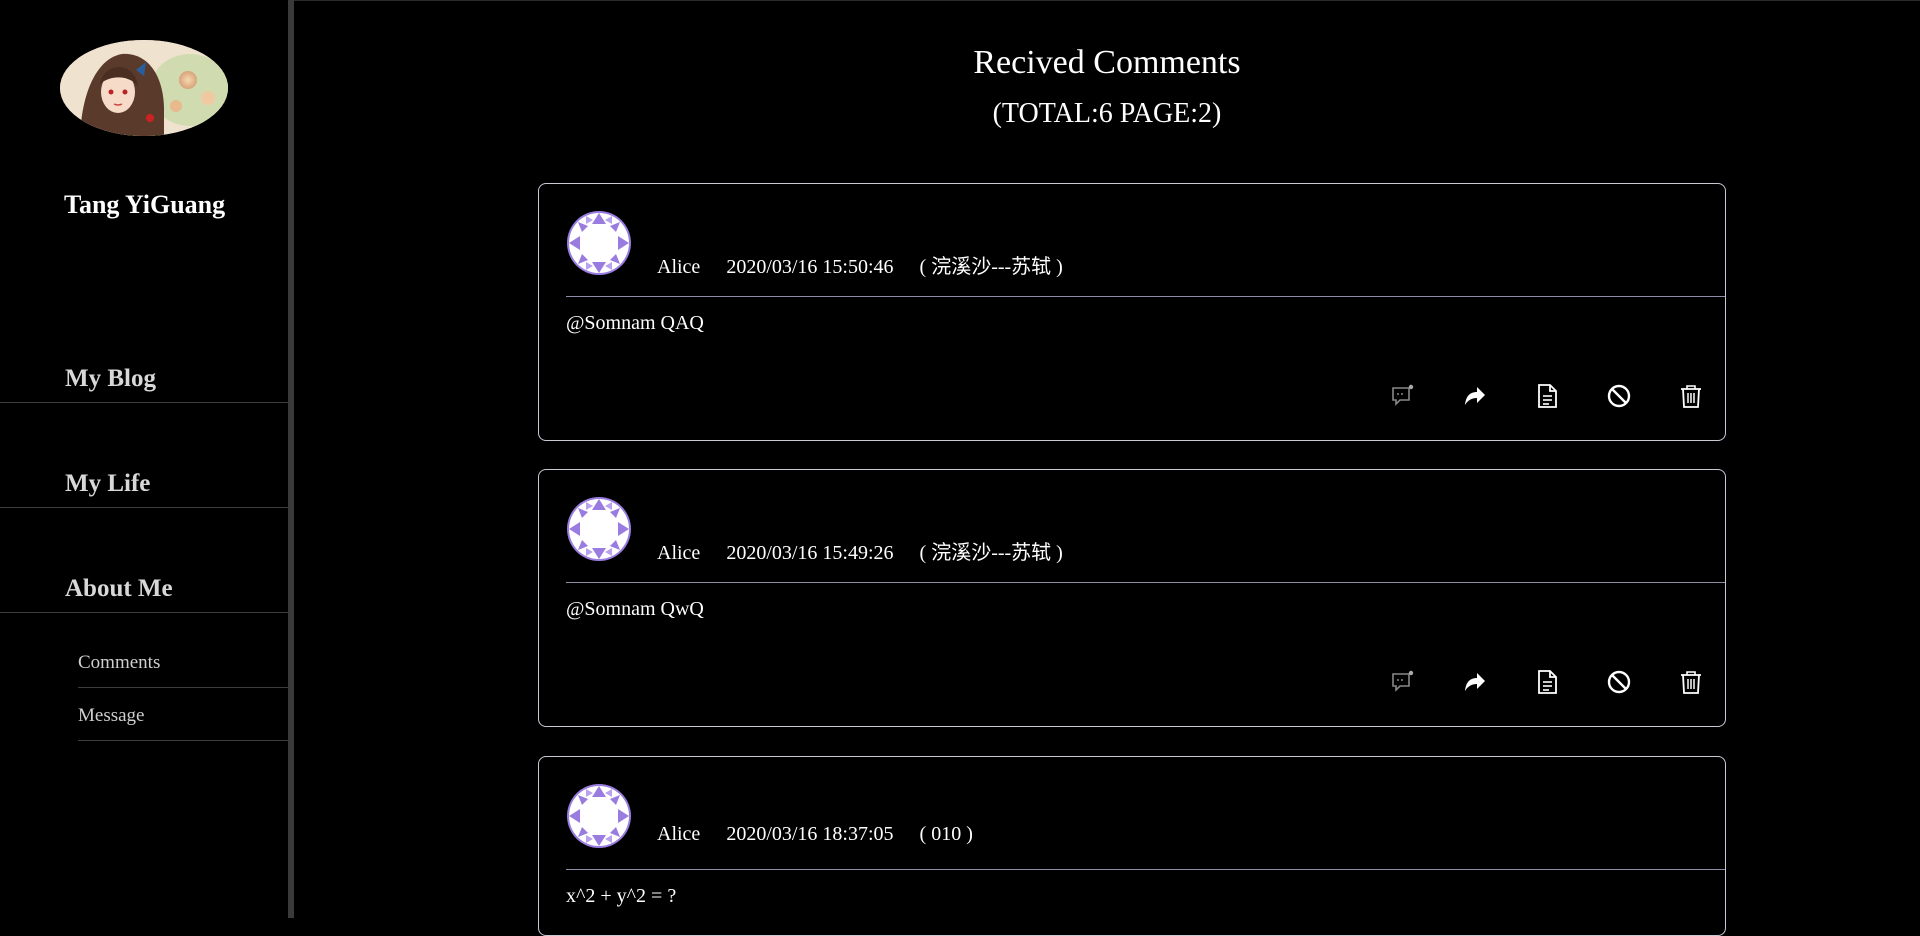 The image size is (1920, 936). Describe the element at coordinates (144, 560) in the screenshot. I see `nav-item-about-me: About Me` at that location.